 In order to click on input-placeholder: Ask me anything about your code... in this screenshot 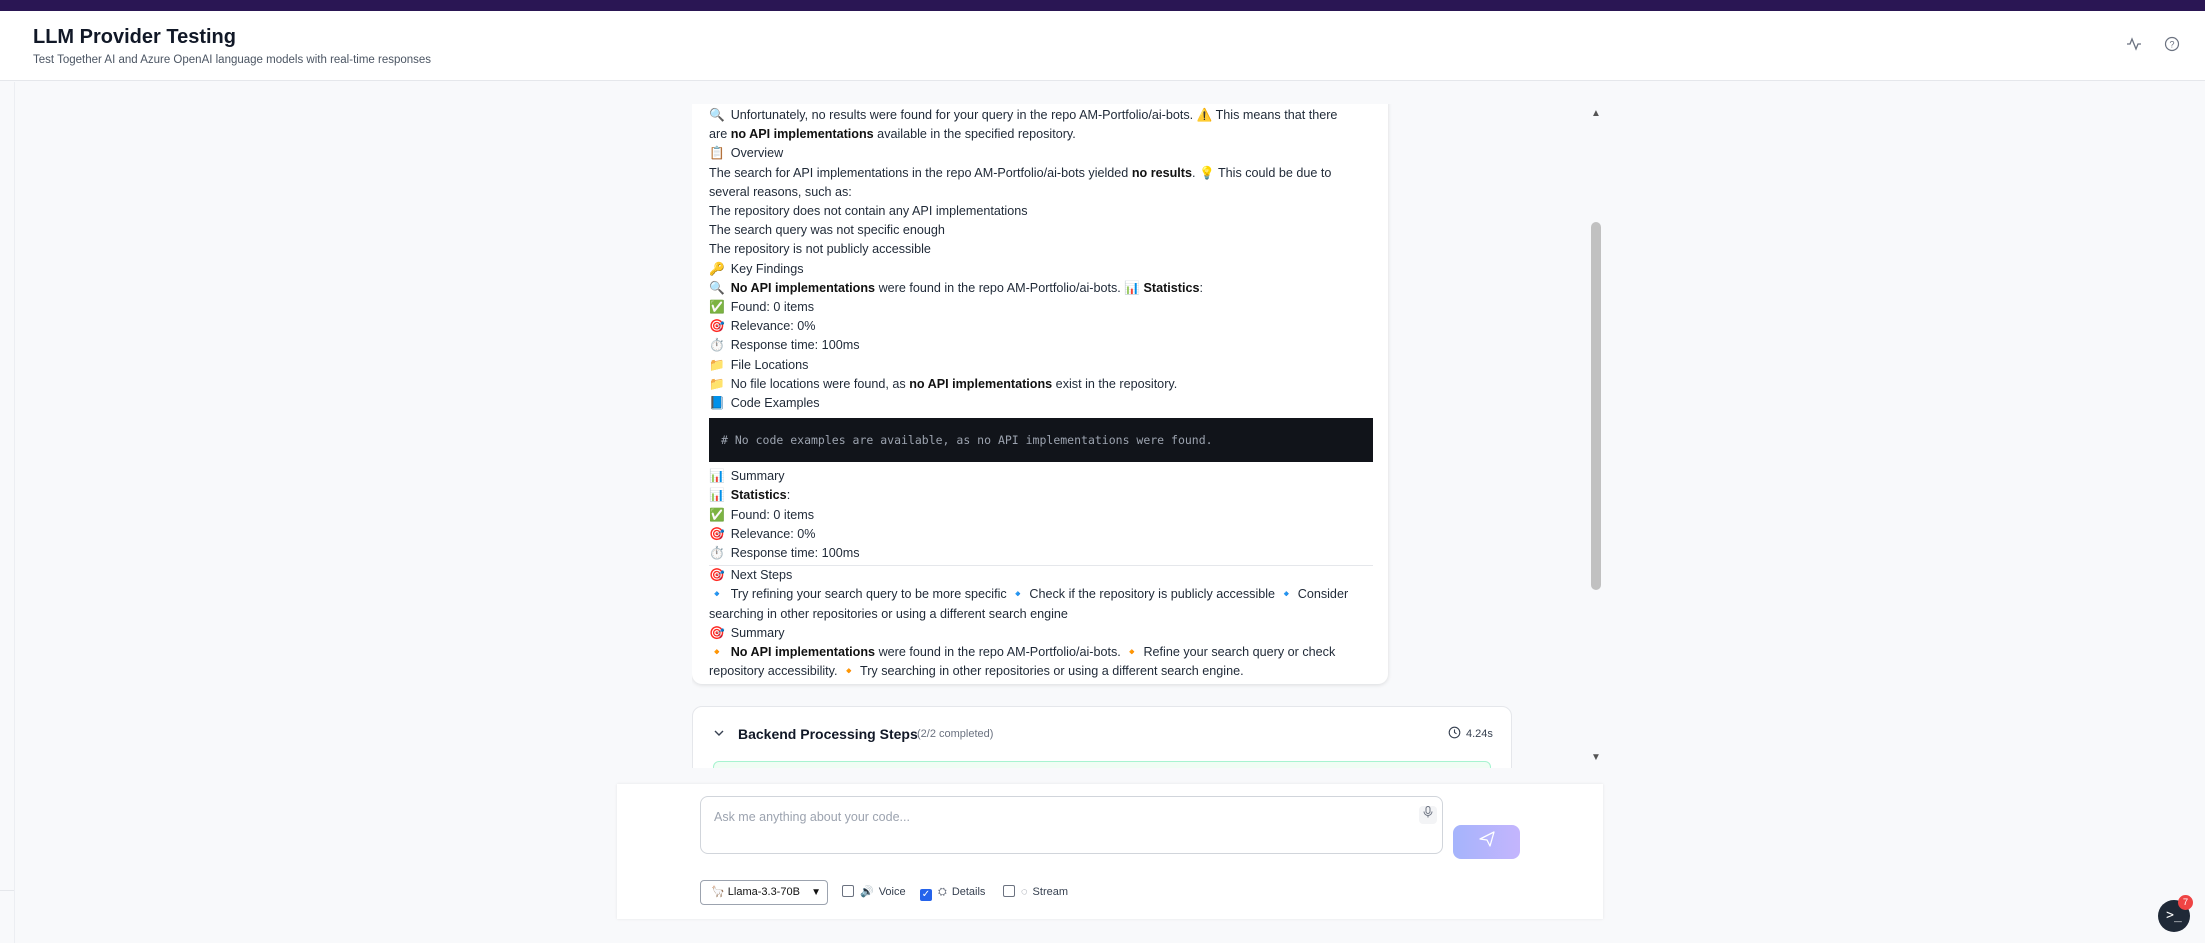, I will do `click(812, 817)`.